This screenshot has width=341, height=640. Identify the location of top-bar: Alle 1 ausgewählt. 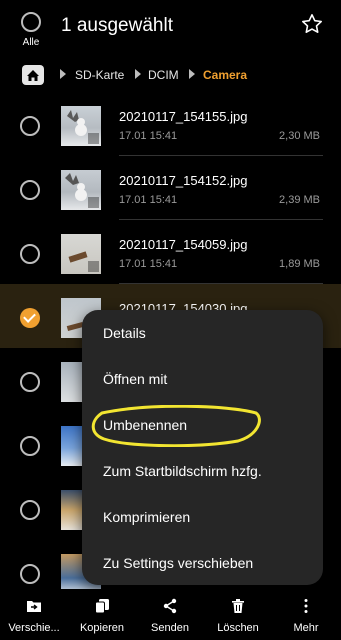
(170, 28).